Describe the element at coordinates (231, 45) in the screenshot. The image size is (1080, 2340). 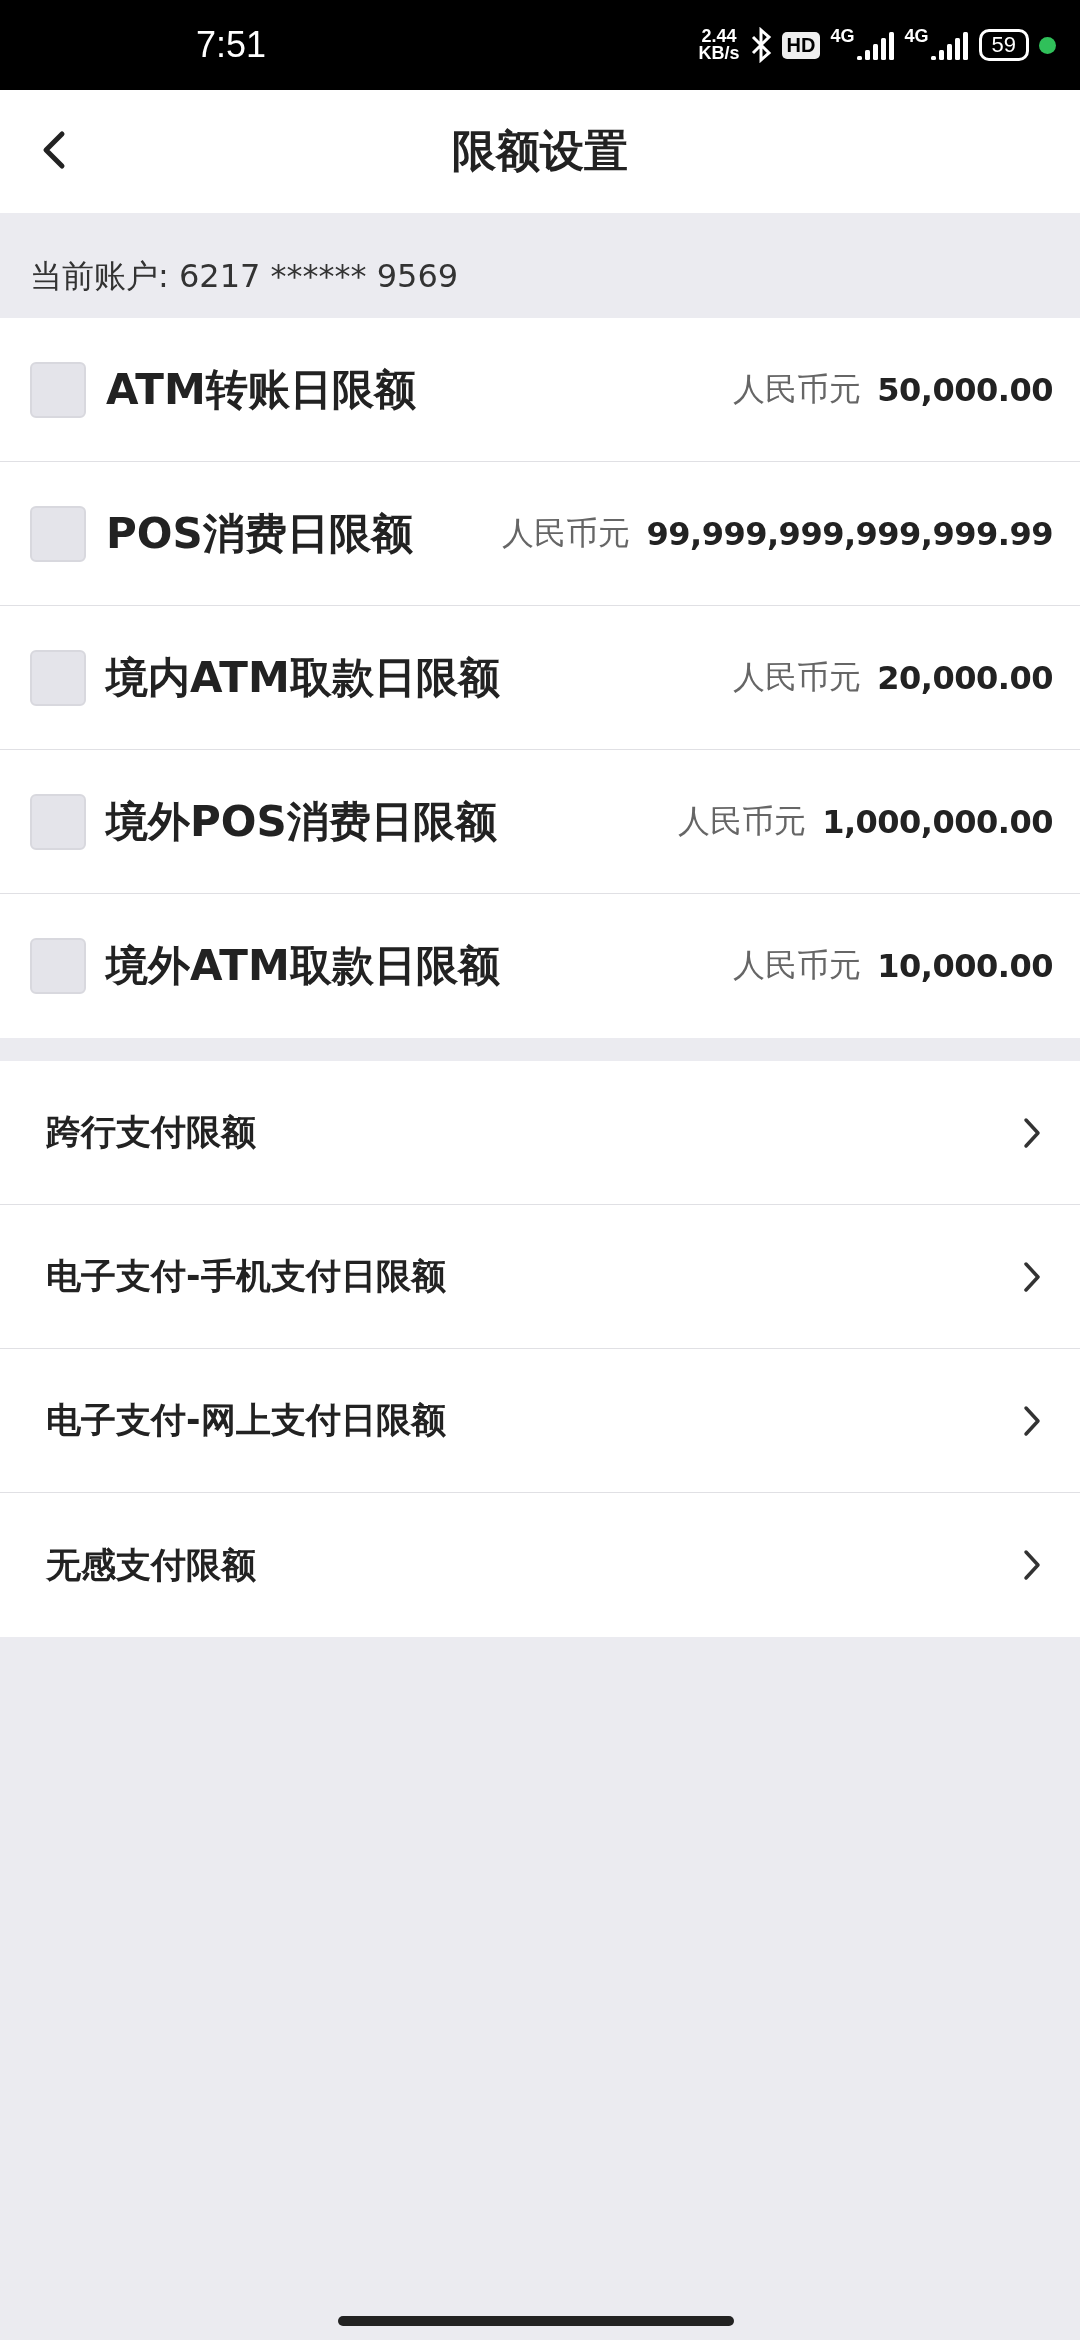
I see `clock: 7:51` at that location.